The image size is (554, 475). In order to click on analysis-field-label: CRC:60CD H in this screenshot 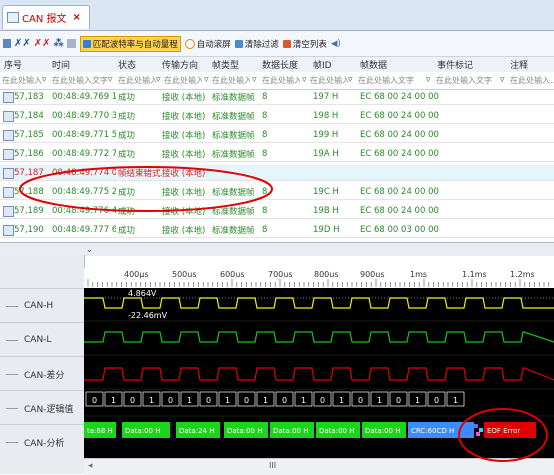, I will do `click(432, 431)`.